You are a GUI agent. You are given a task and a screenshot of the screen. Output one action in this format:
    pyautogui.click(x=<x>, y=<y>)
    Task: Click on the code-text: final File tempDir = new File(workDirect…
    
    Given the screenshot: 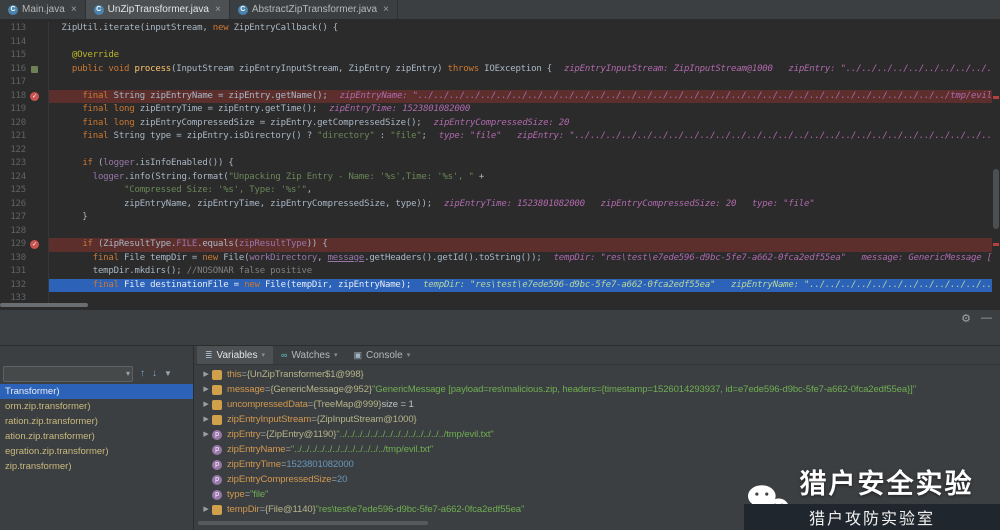 What is the action you would take?
    pyautogui.click(x=520, y=259)
    